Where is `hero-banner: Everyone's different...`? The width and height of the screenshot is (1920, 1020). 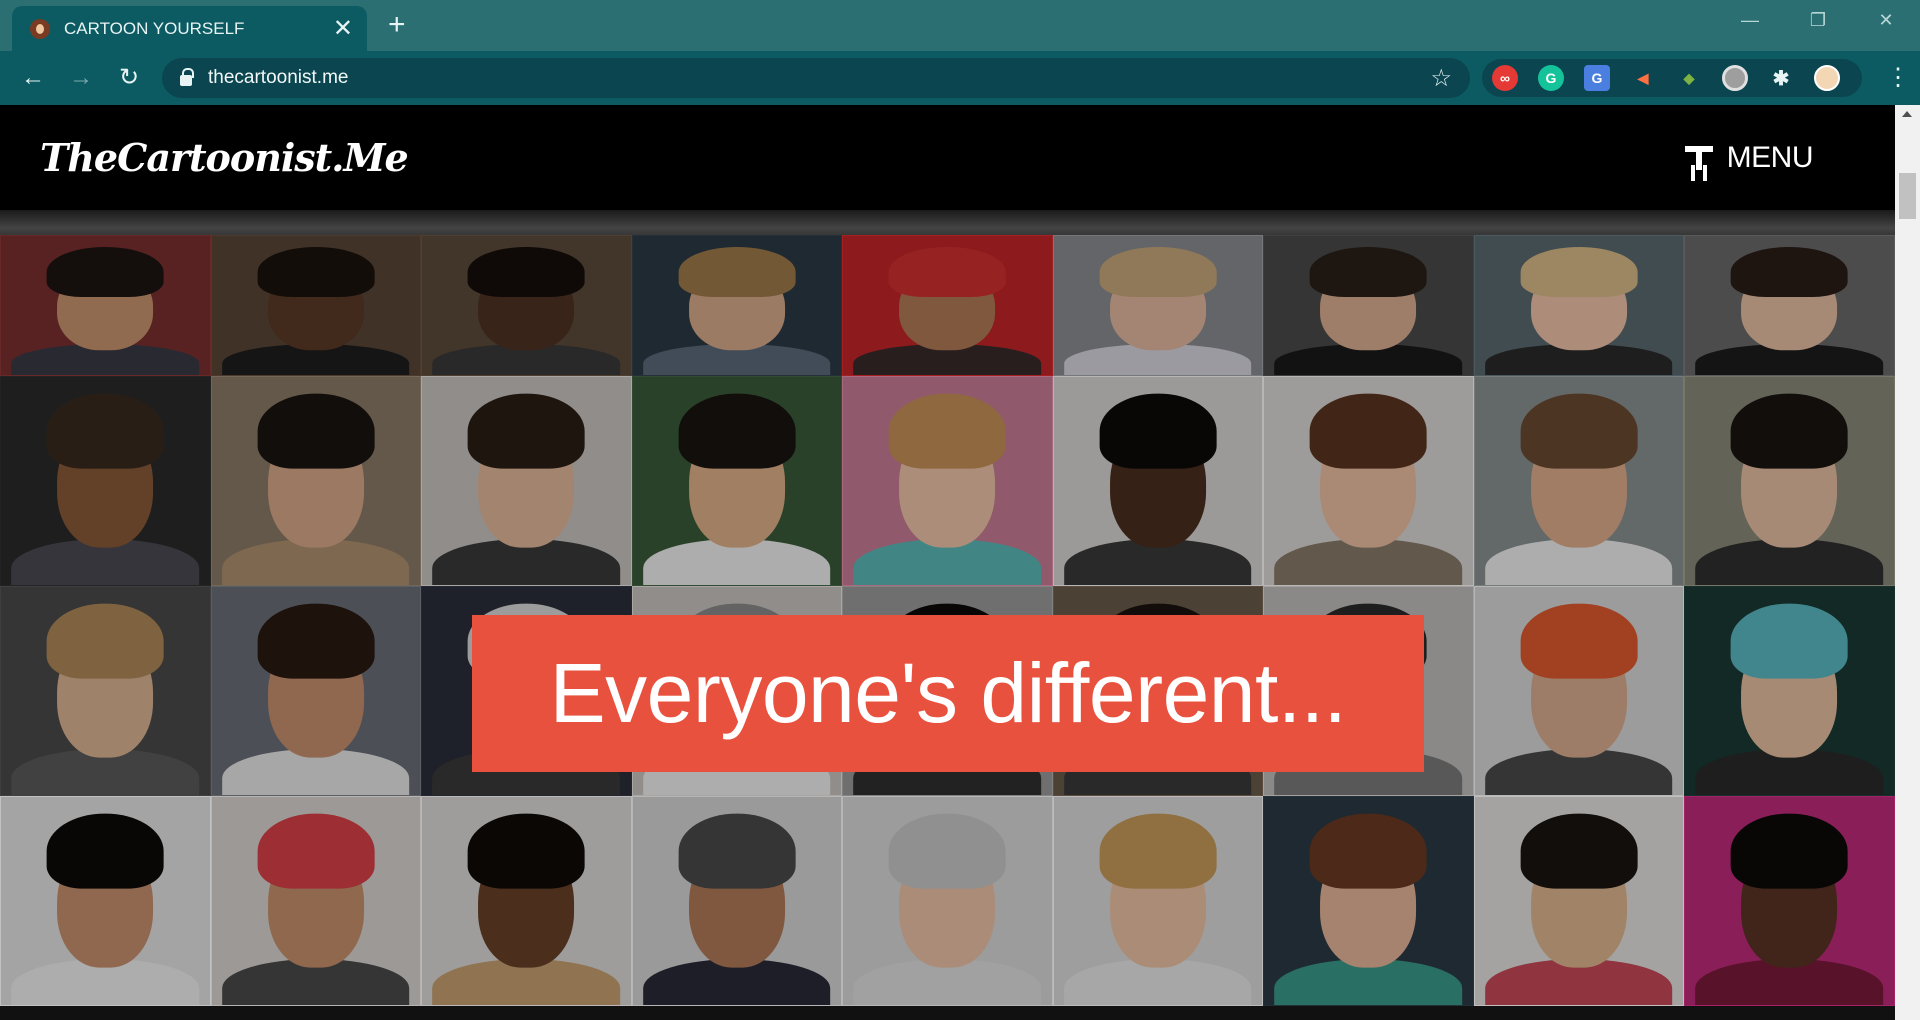 hero-banner: Everyone's different... is located at coordinates (948, 693).